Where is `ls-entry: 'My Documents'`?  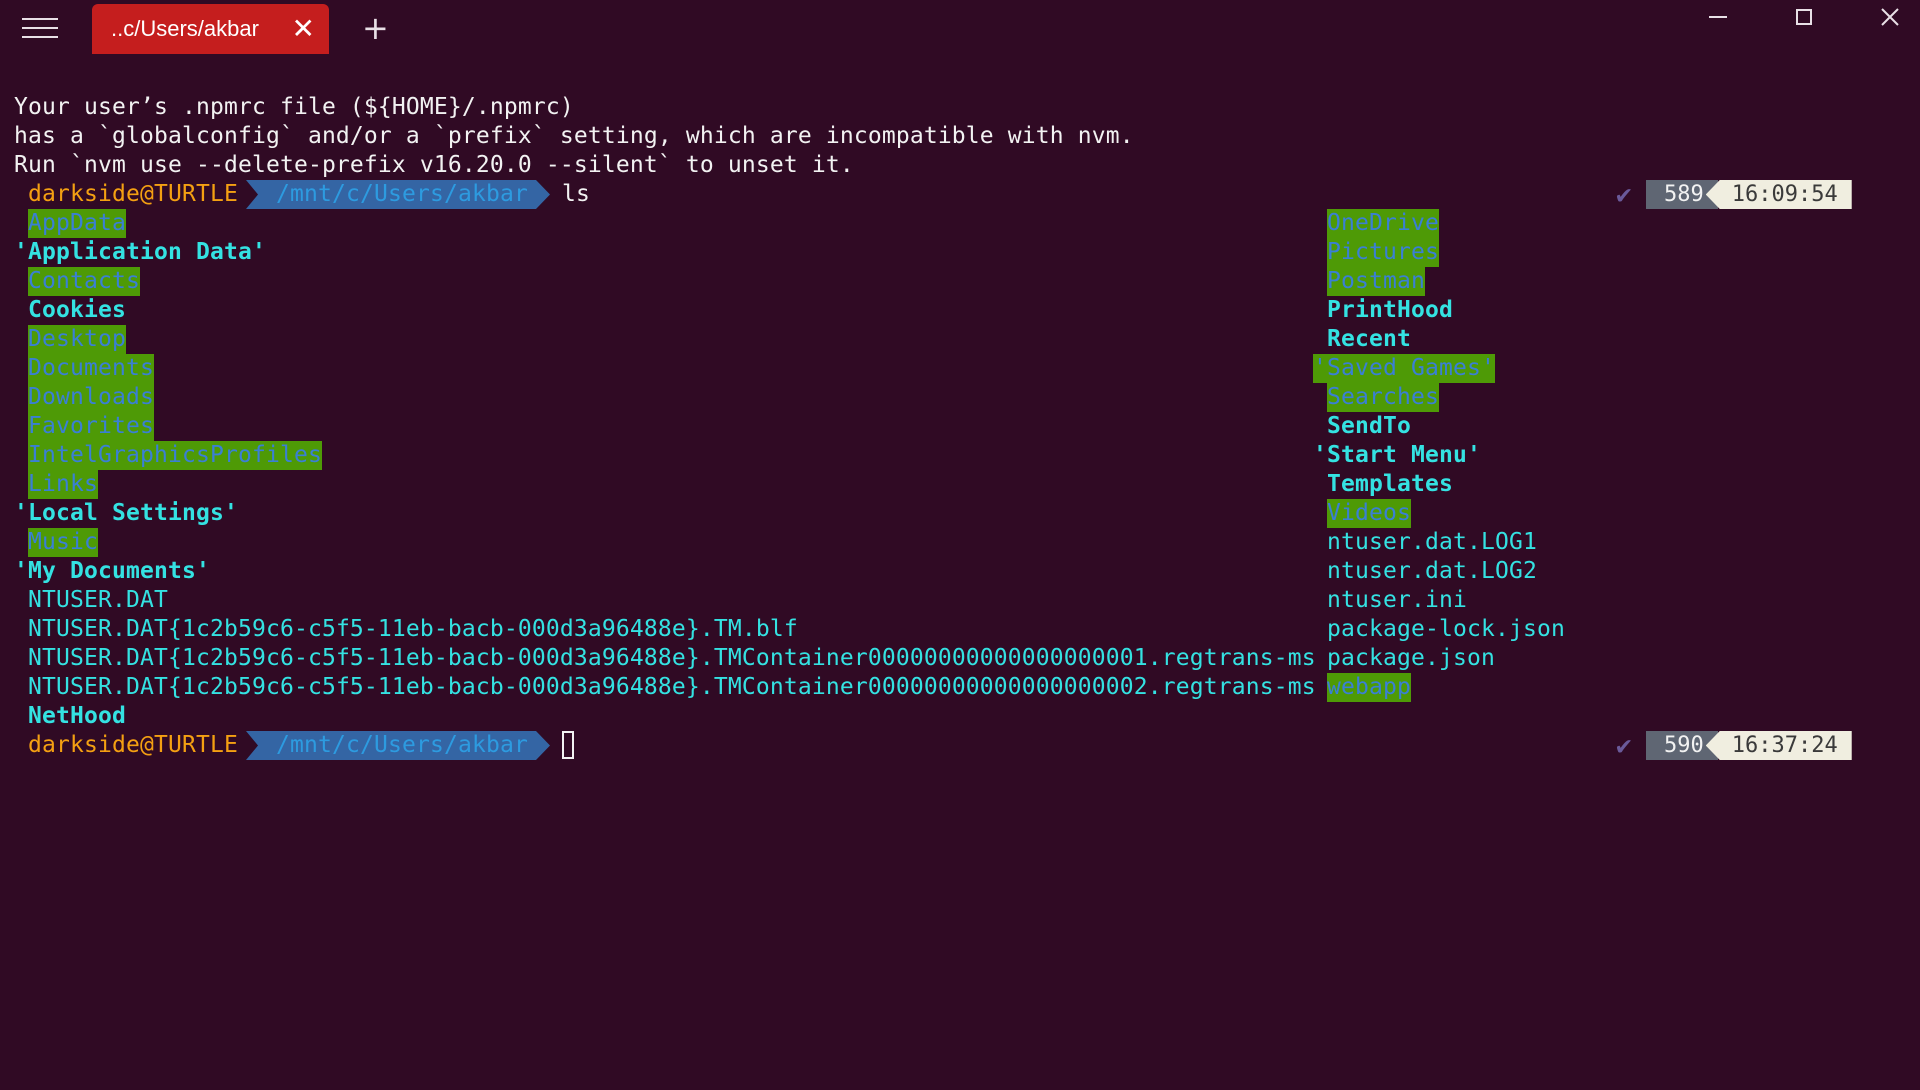
ls-entry: 'My Documents' is located at coordinates (112, 571).